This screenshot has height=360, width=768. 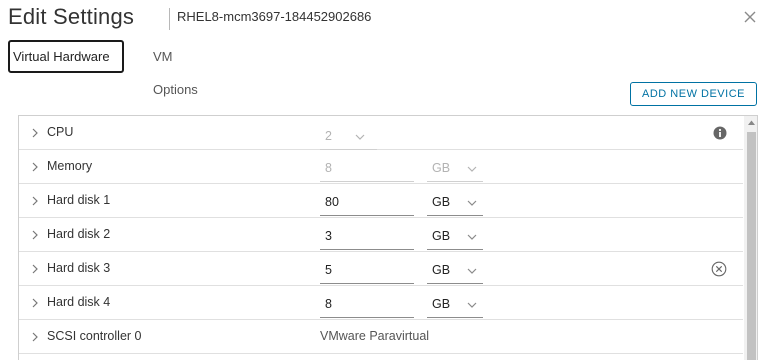 I want to click on row-hard-disk-2: Hard disk 2 3 GB, so click(x=381, y=235).